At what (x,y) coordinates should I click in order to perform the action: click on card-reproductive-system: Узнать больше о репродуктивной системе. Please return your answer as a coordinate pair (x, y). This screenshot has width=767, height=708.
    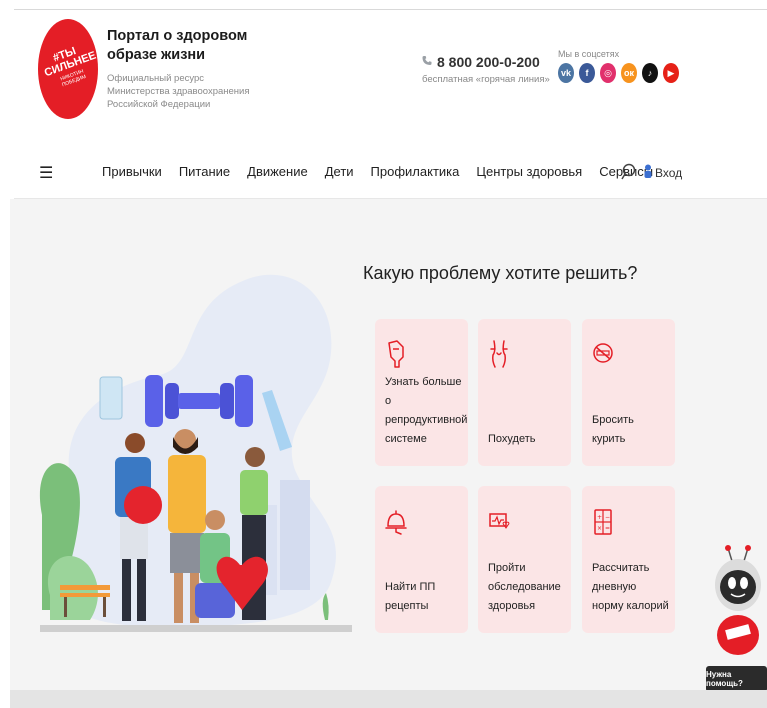
    Looking at the image, I should click on (421, 392).